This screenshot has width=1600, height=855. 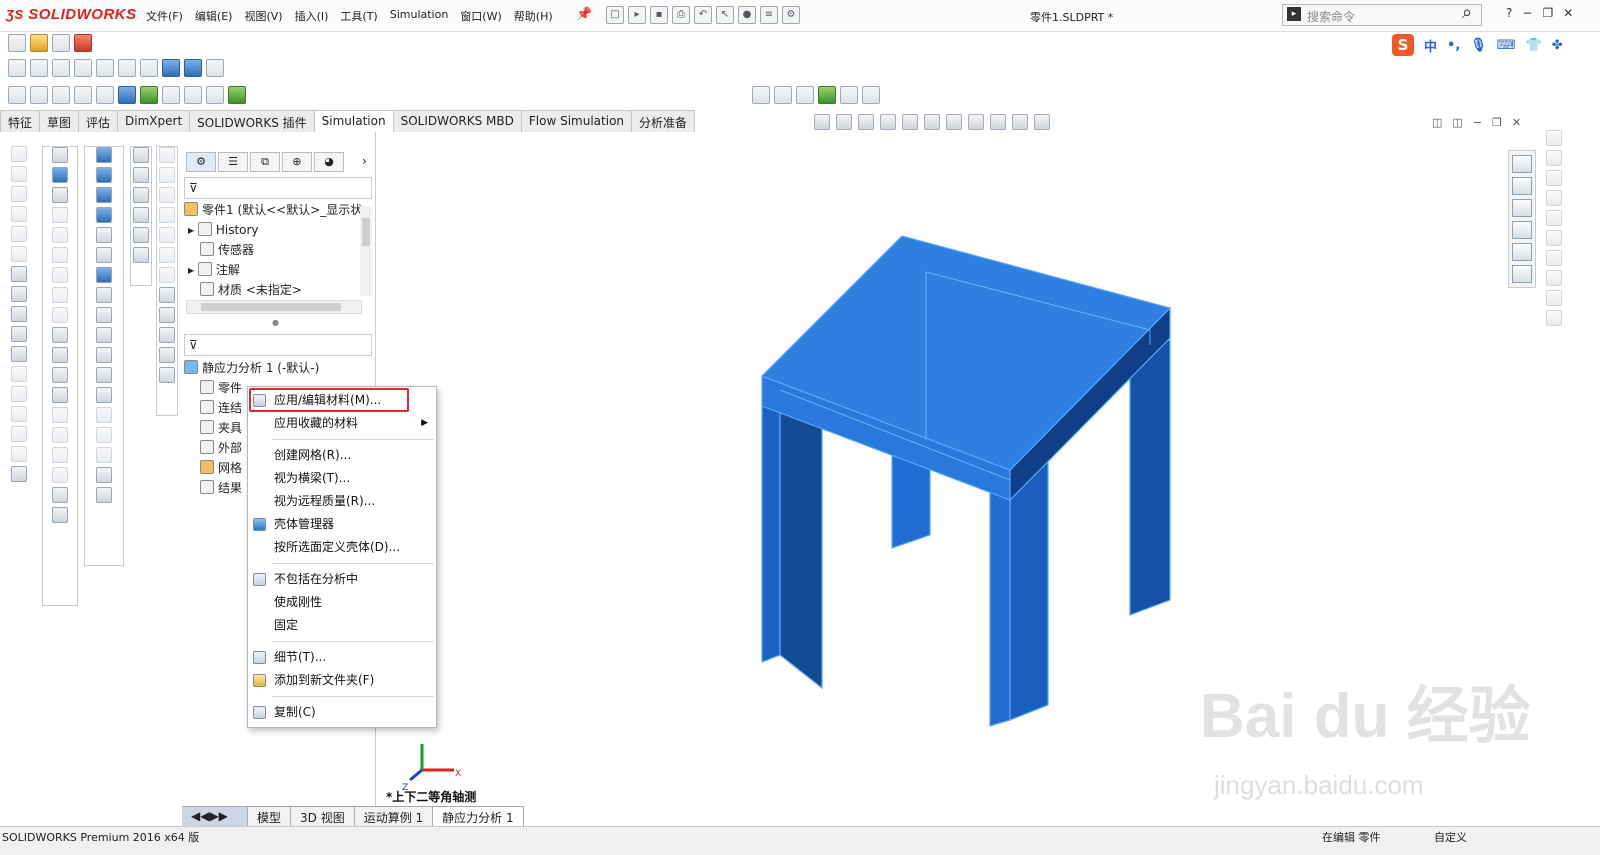 I want to click on tab-model: 模型, so click(x=270, y=817).